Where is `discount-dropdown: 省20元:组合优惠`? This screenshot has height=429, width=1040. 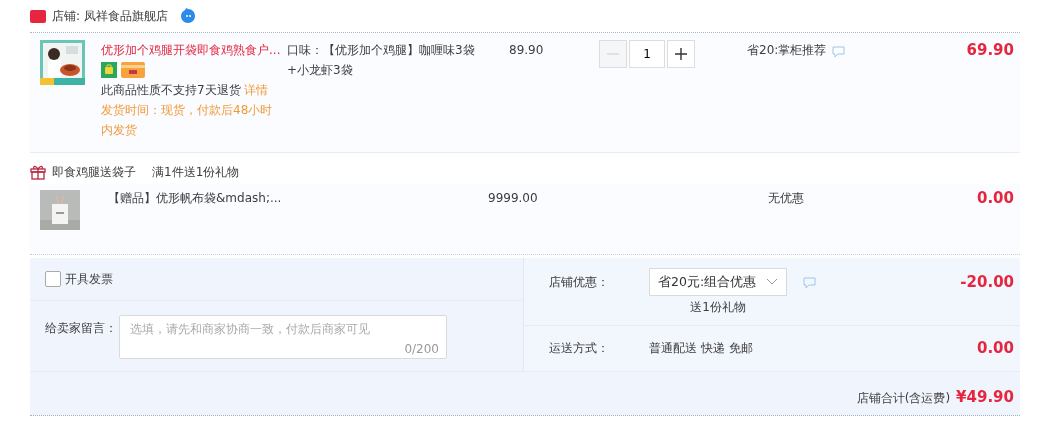 discount-dropdown: 省20元:组合优惠 is located at coordinates (718, 282).